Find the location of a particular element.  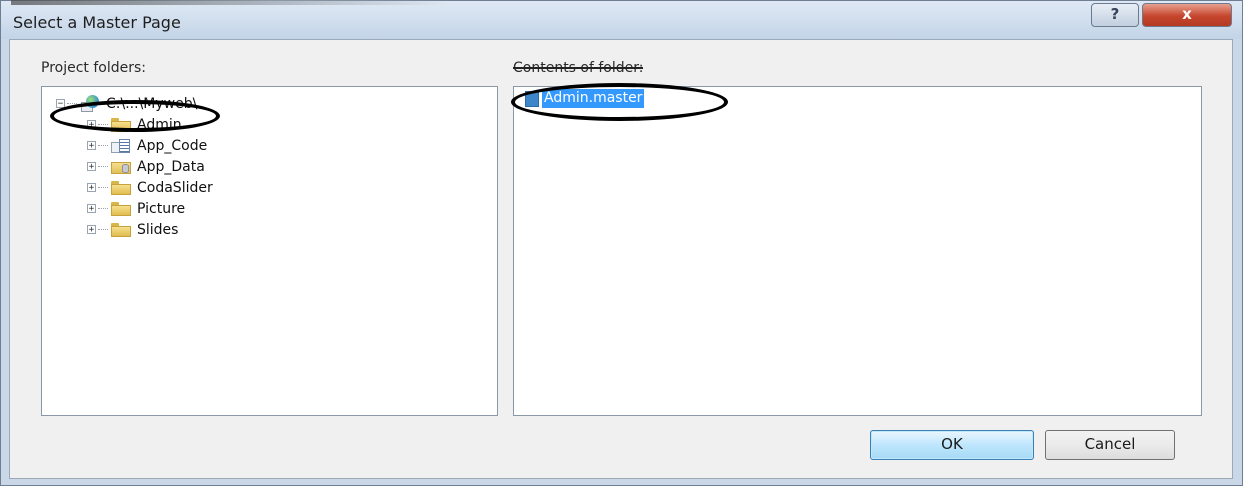

data-folder-icon is located at coordinates (121, 167).